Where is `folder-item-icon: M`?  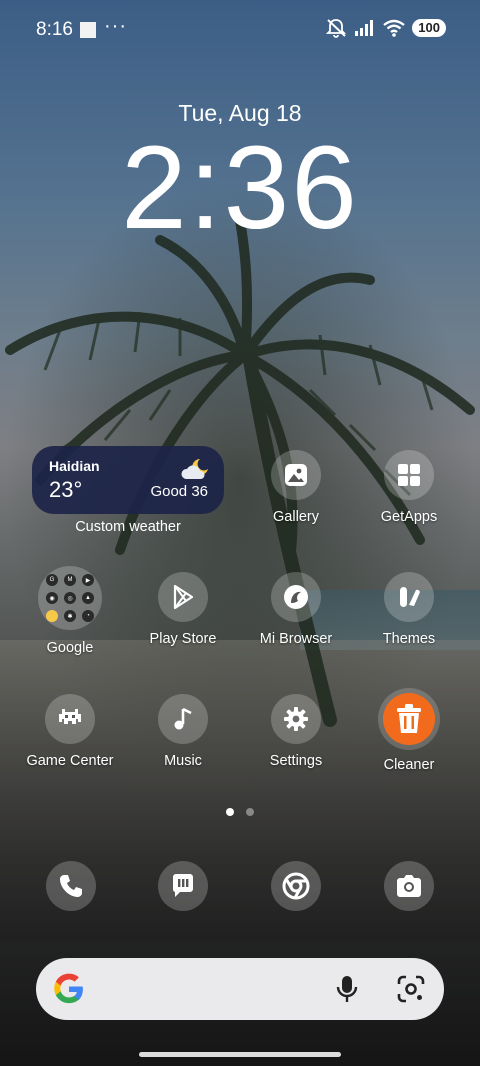
folder-item-icon: M is located at coordinates (70, 580).